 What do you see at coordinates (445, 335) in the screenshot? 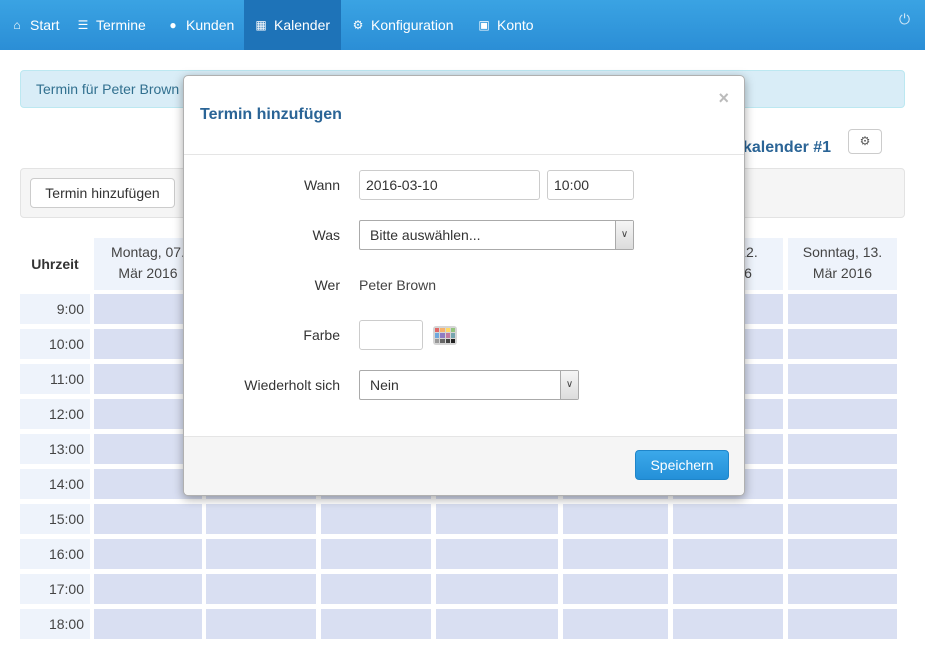
I see `color-palette-icon` at bounding box center [445, 335].